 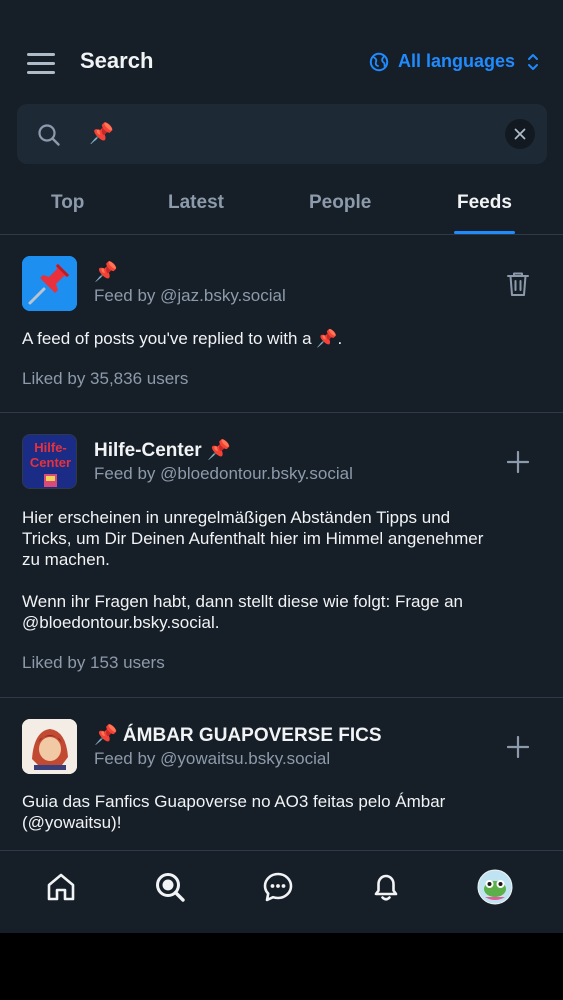 What do you see at coordinates (533, 61) in the screenshot?
I see `chevron-updown-icon` at bounding box center [533, 61].